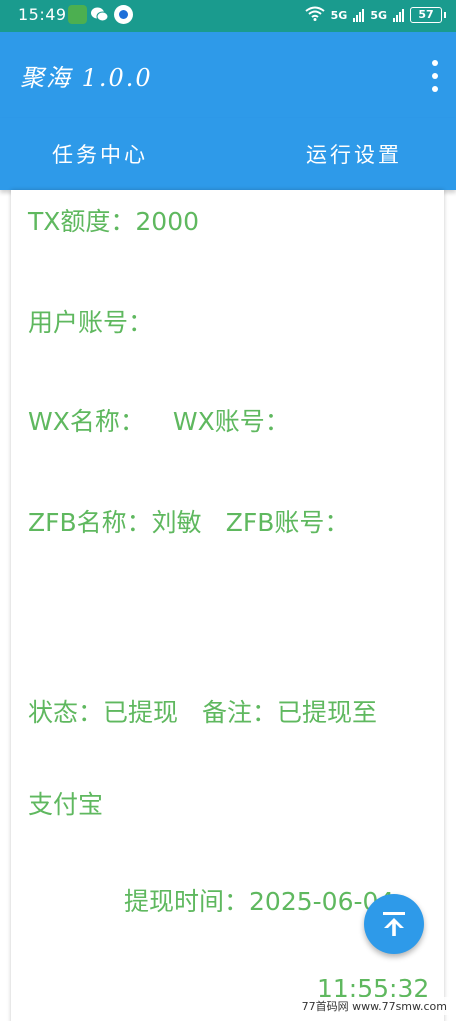  I want to click on app-notification-icon, so click(77, 14).